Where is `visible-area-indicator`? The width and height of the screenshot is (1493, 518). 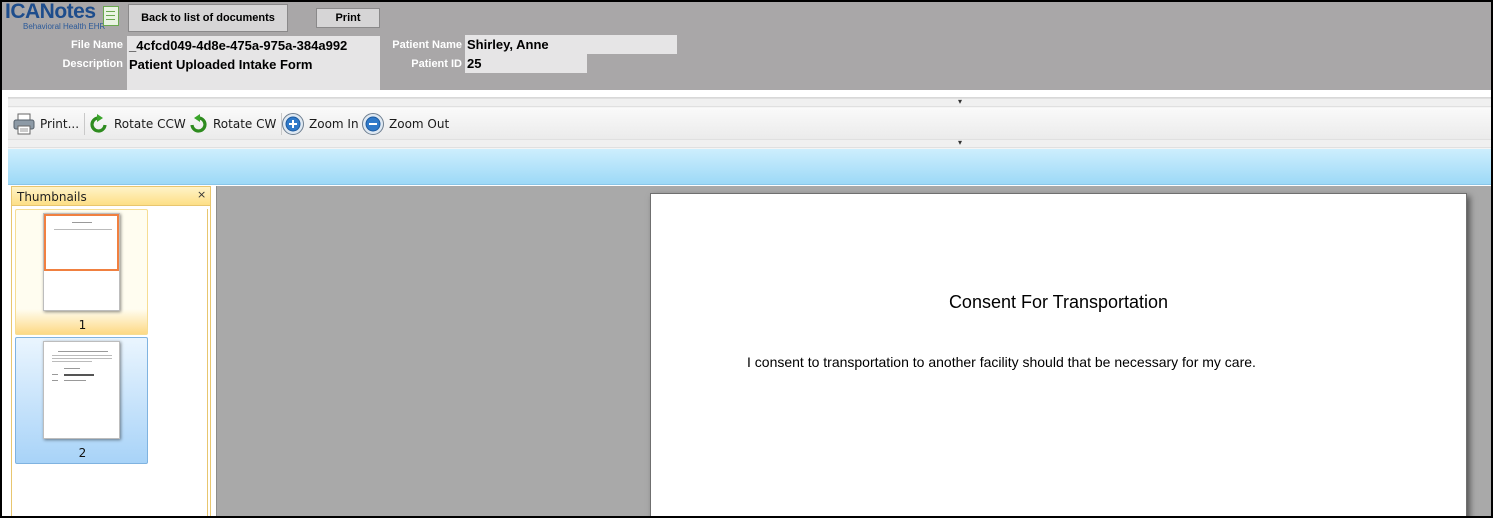 visible-area-indicator is located at coordinates (81, 242).